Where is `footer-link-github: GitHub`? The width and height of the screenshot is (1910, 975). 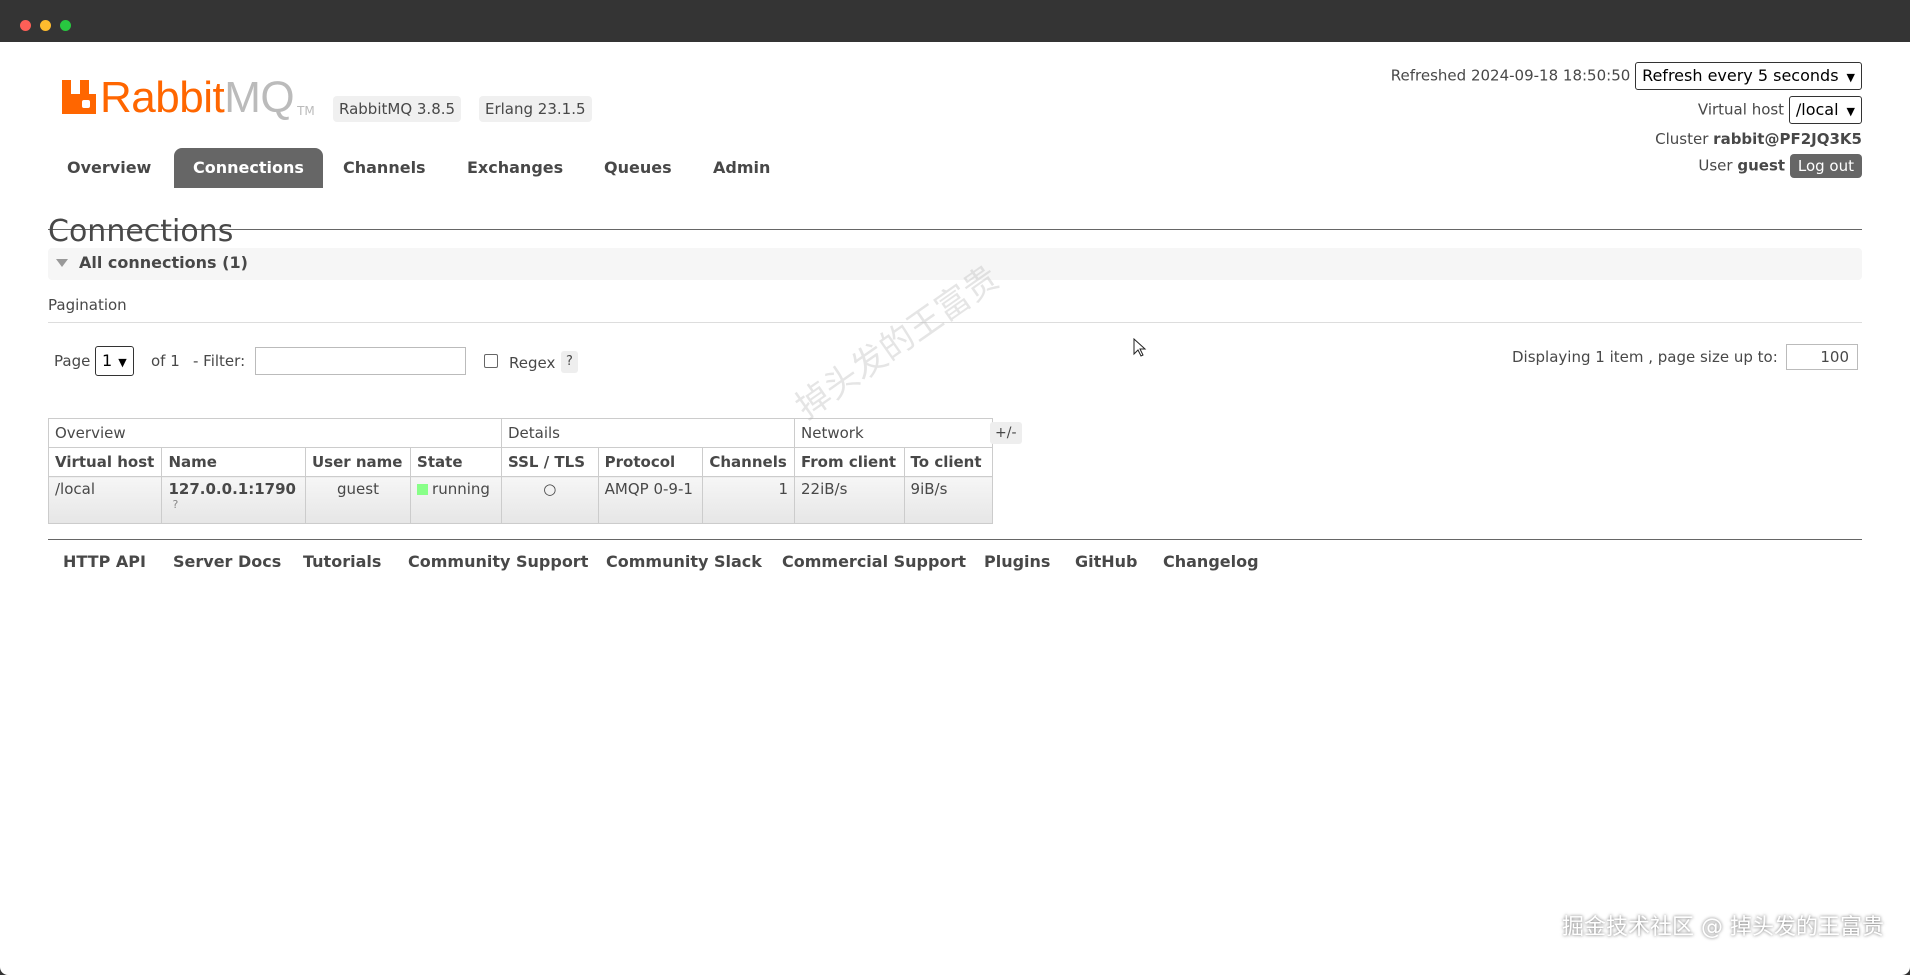 footer-link-github: GitHub is located at coordinates (1106, 561).